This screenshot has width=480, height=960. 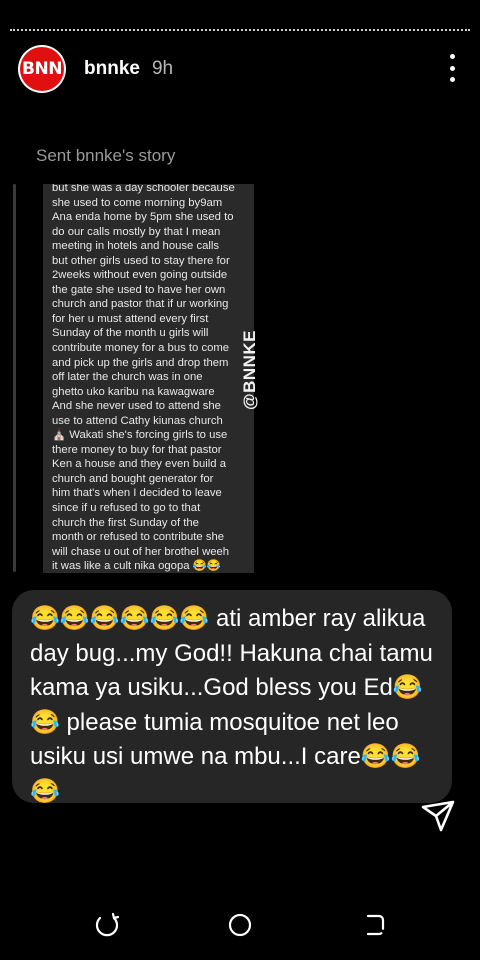 What do you see at coordinates (107, 925) in the screenshot?
I see `recent-apps-icon` at bounding box center [107, 925].